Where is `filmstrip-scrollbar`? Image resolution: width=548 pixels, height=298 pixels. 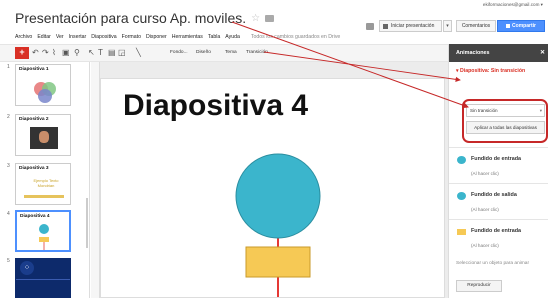 filmstrip-scrollbar is located at coordinates (87, 223).